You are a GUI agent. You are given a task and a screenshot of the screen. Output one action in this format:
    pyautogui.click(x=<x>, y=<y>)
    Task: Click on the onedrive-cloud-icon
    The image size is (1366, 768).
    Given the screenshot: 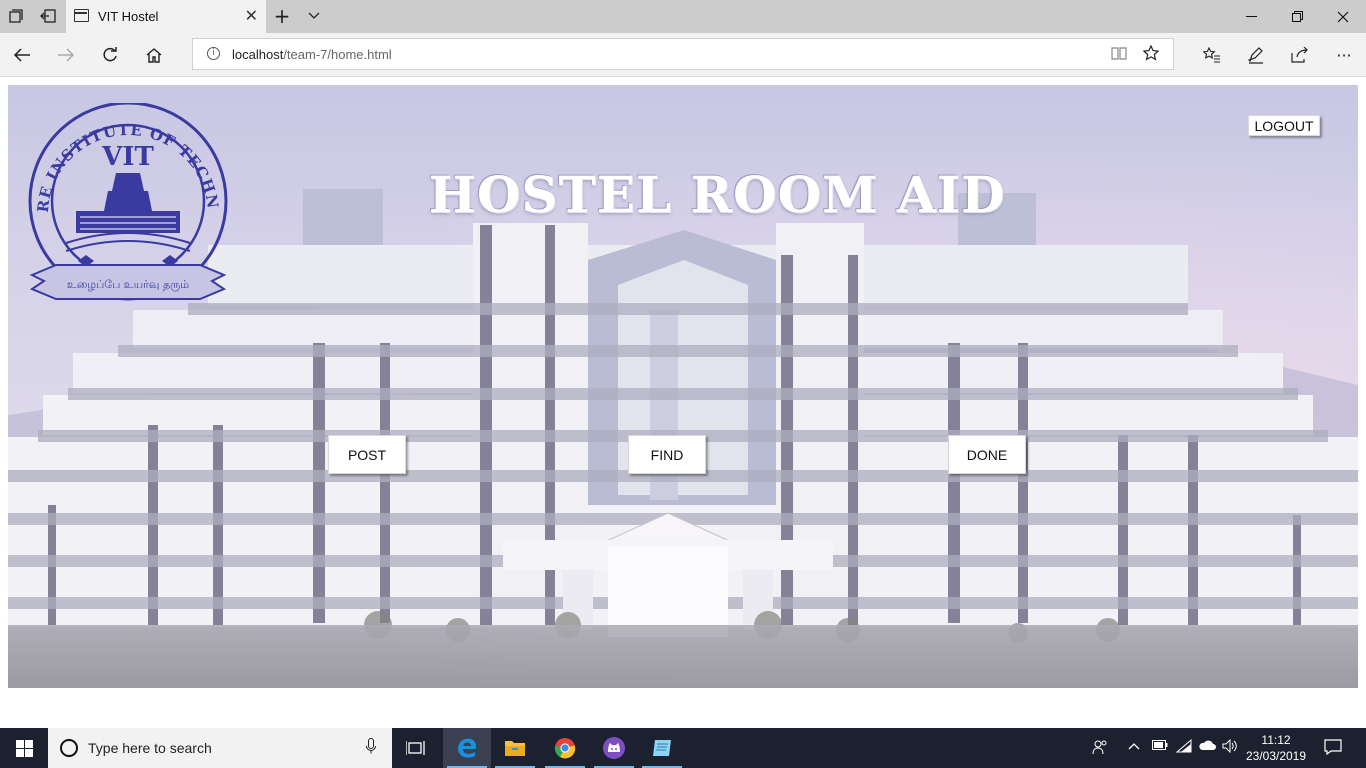 What is the action you would take?
    pyautogui.click(x=1207, y=747)
    